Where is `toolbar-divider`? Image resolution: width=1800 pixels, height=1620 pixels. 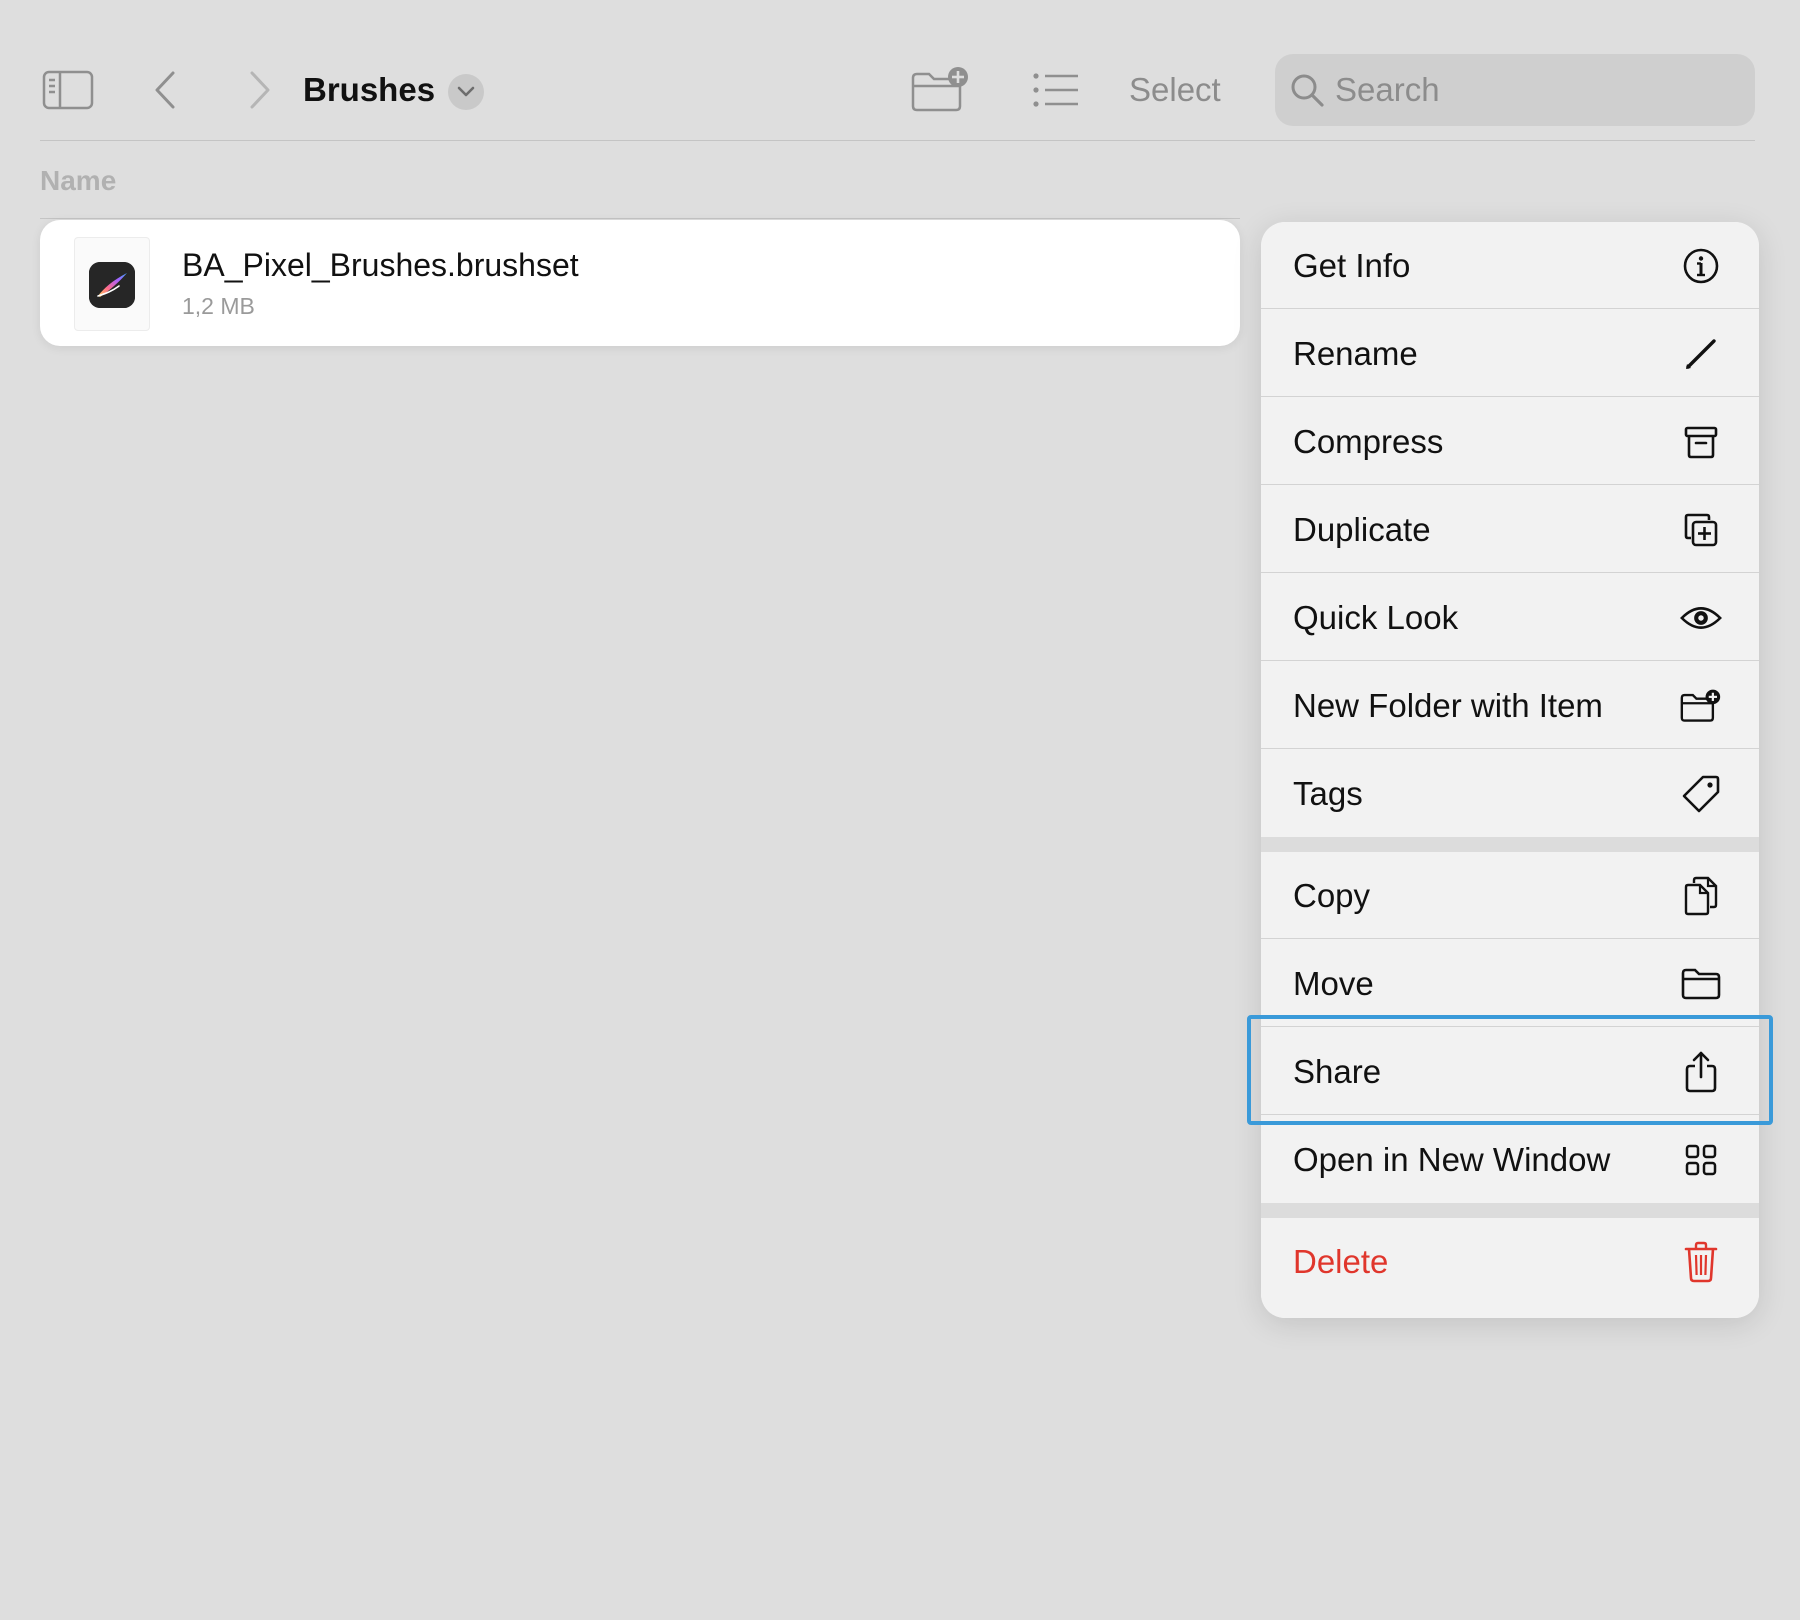 toolbar-divider is located at coordinates (897, 140).